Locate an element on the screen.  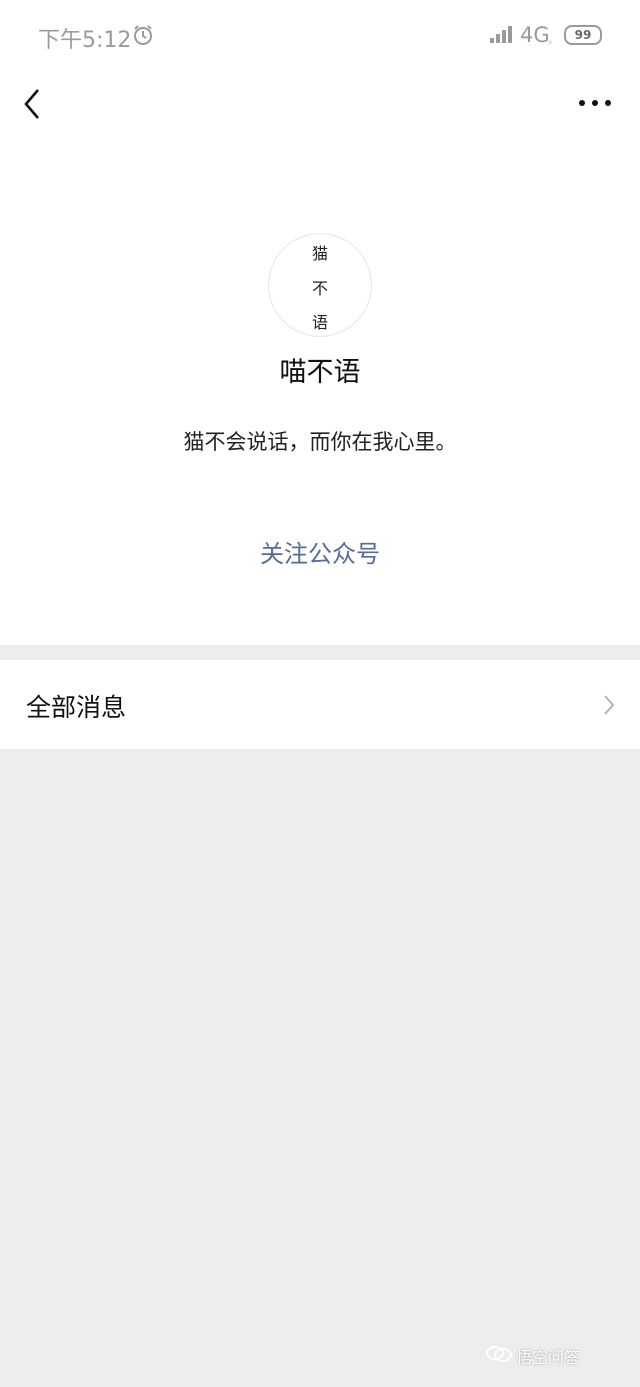
account-description: 猫不会说话，而你在我心里。 is located at coordinates (320, 442).